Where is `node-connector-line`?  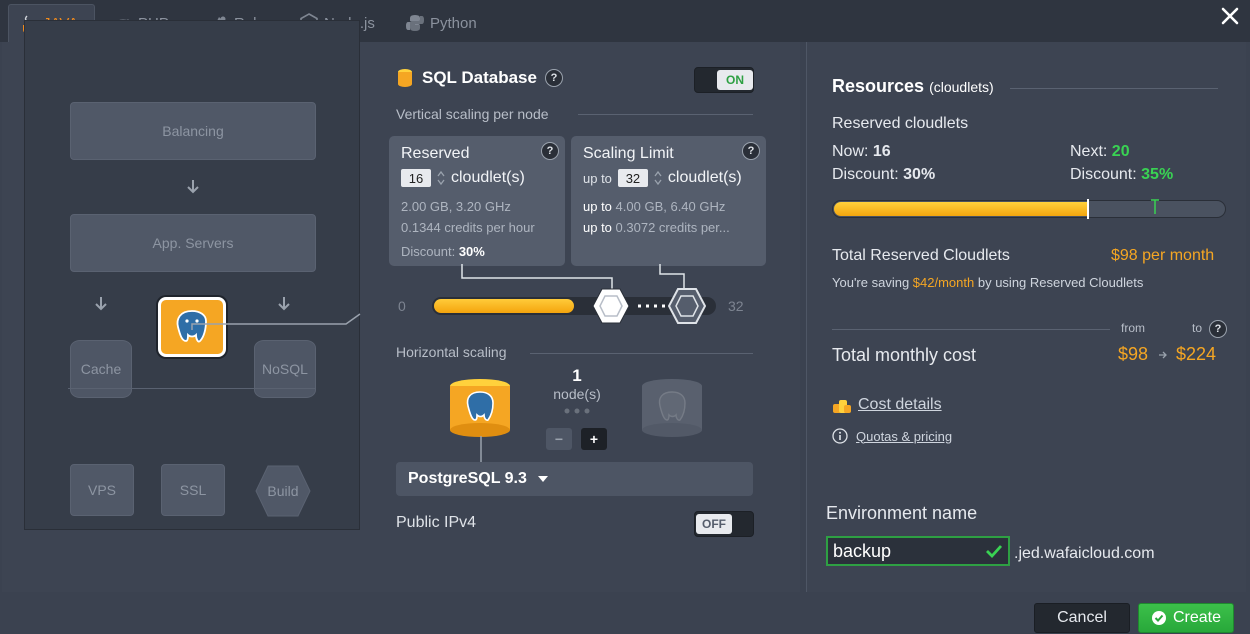 node-connector-line is located at coordinates (481, 449).